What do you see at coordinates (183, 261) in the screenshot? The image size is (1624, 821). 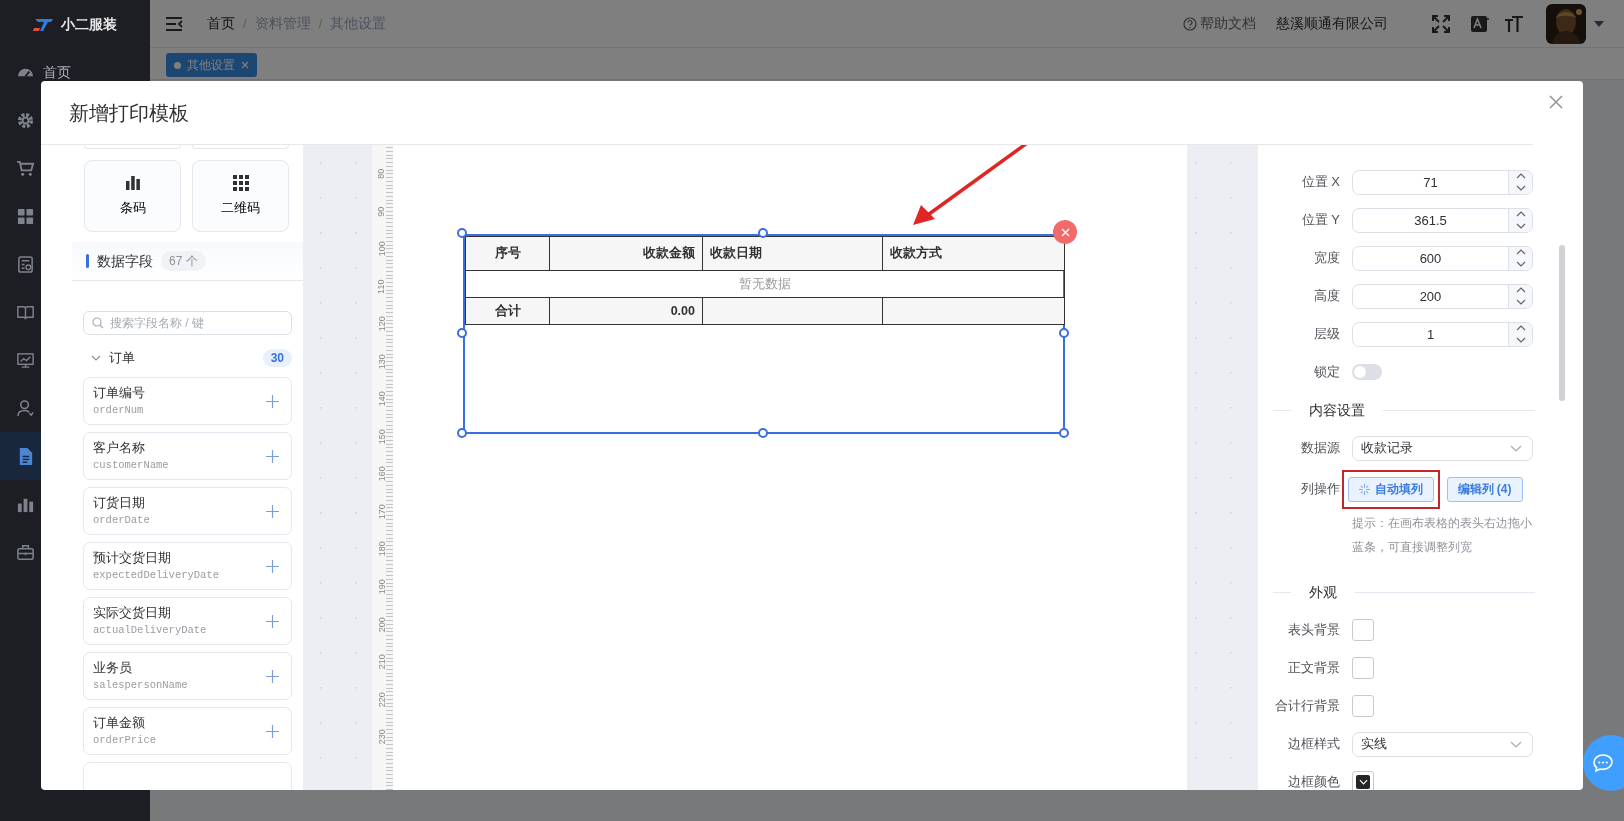 I see `count-badge: 67 个` at bounding box center [183, 261].